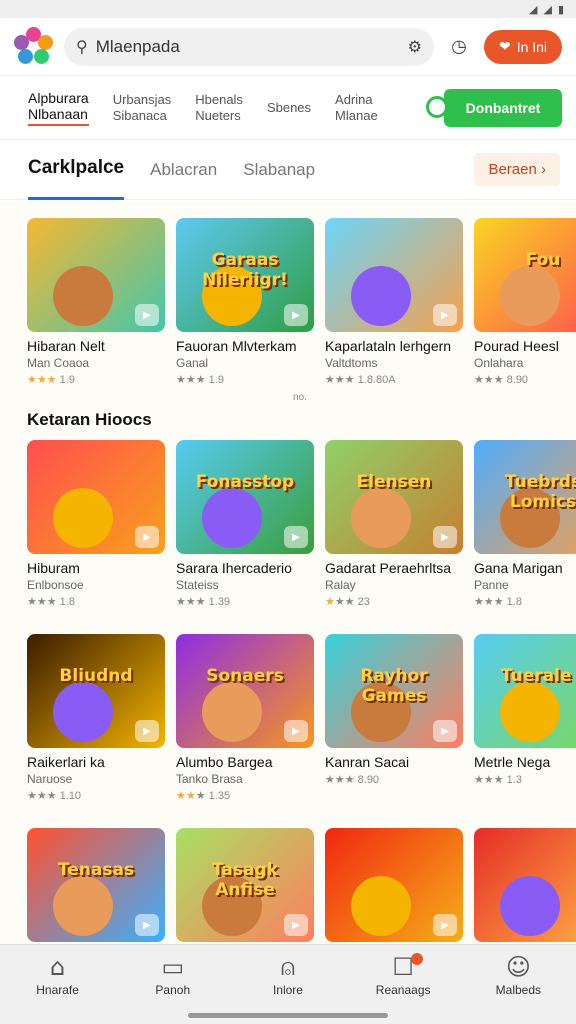 This screenshot has height=1024, width=576. Describe the element at coordinates (523, 46) in the screenshot. I see `profile-button: ❤ In Ini` at that location.